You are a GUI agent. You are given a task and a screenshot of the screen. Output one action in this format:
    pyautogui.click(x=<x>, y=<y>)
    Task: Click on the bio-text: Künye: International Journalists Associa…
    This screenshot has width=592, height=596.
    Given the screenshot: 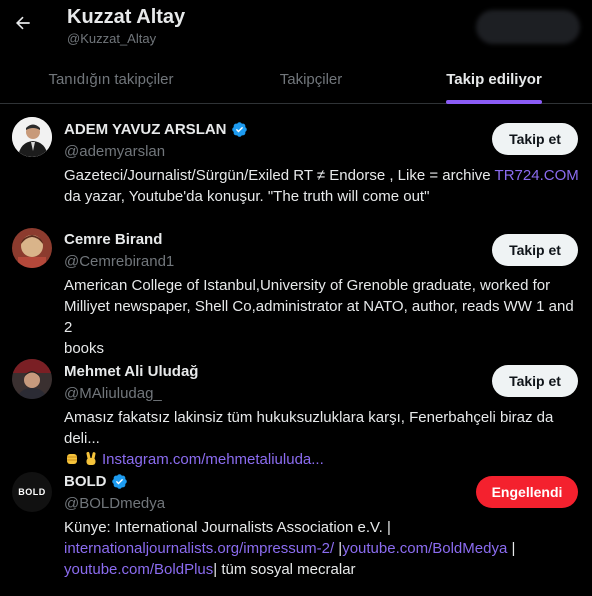 What is the action you would take?
    pyautogui.click(x=227, y=527)
    